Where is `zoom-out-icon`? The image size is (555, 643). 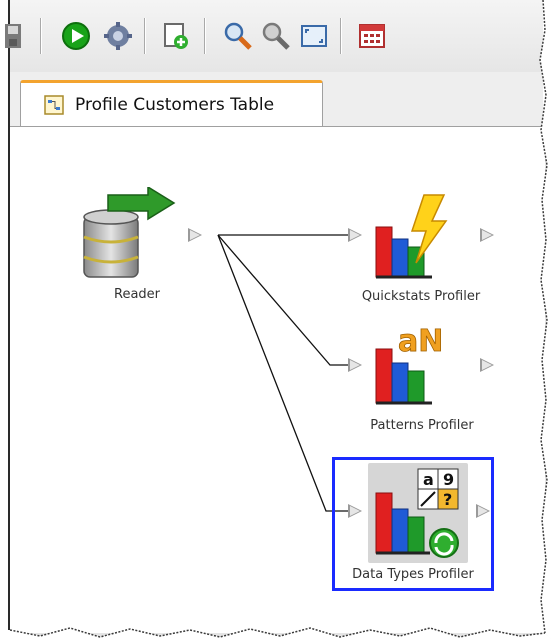 zoom-out-icon is located at coordinates (276, 36).